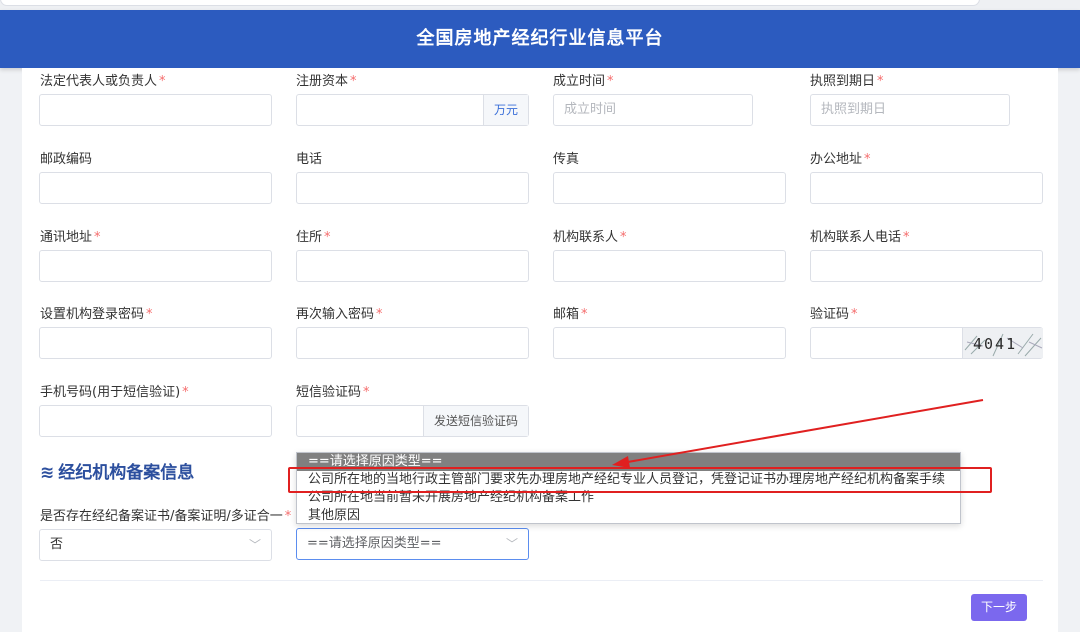 The width and height of the screenshot is (1080, 632). What do you see at coordinates (155, 188) in the screenshot?
I see `postcode-input` at bounding box center [155, 188].